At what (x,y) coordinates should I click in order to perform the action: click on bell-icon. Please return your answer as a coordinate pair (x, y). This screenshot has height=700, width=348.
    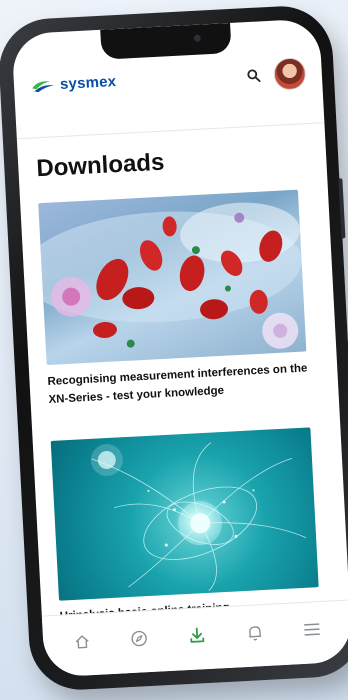
    Looking at the image, I should click on (254, 632).